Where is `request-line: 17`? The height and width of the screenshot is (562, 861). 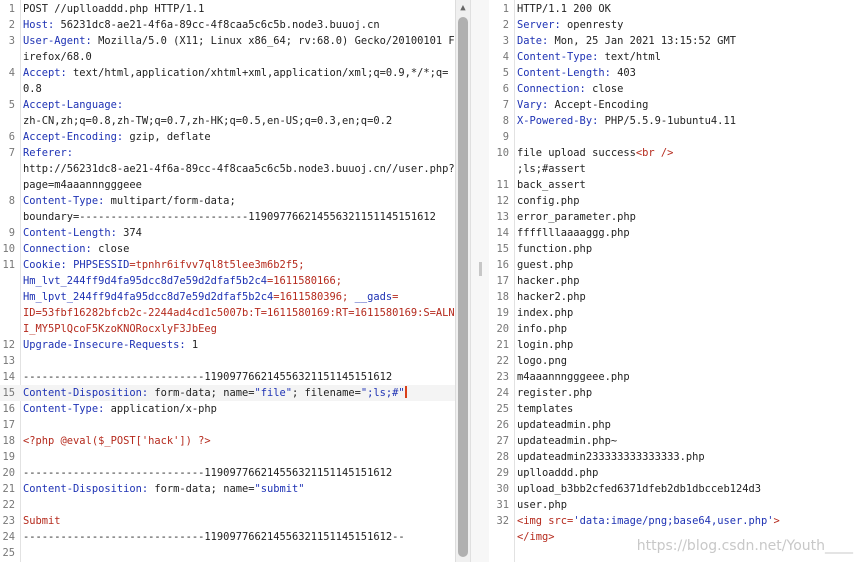 request-line: 17 is located at coordinates (227, 425).